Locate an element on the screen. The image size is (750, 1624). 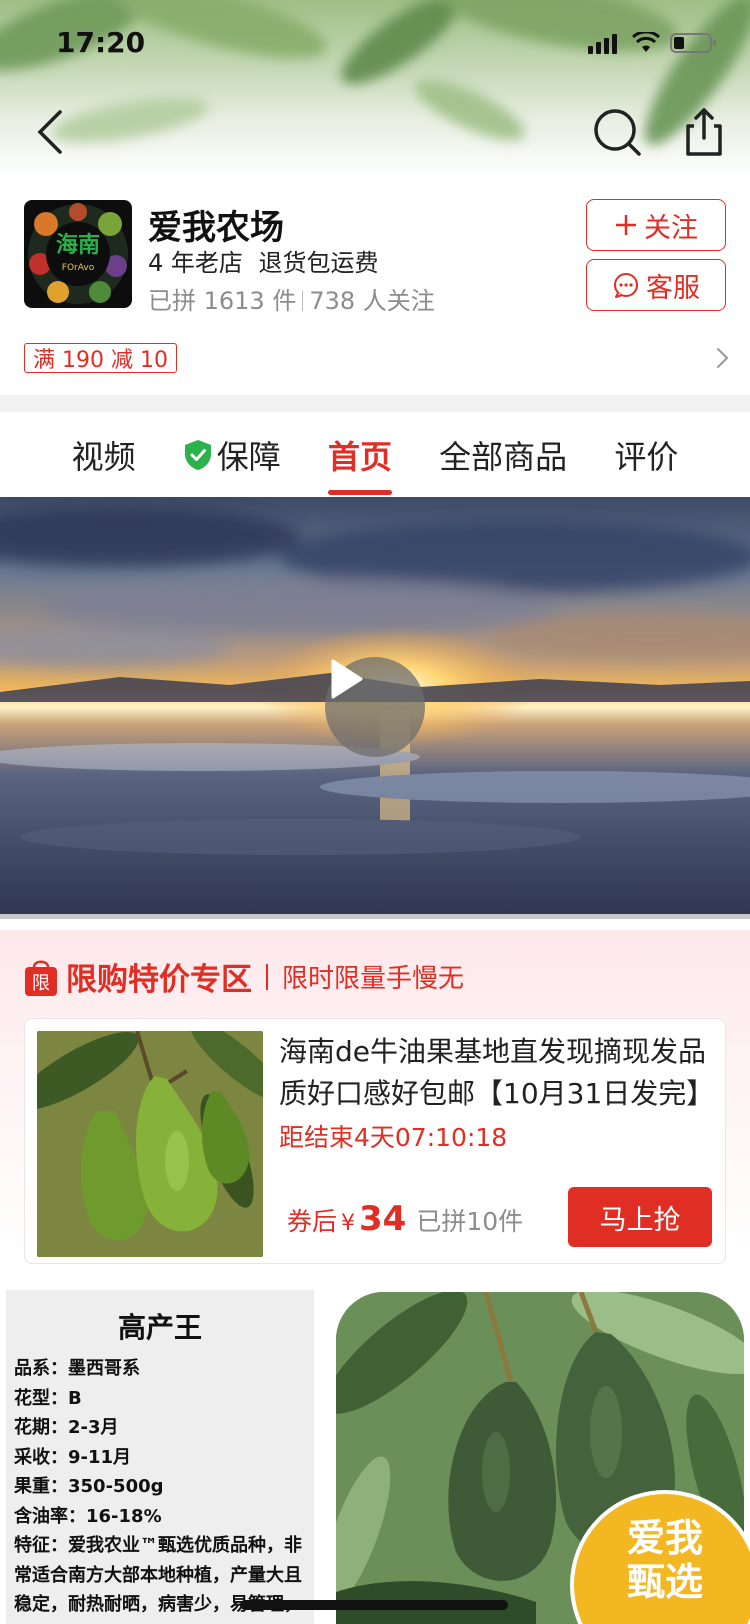
wifi-icon is located at coordinates (646, 42).